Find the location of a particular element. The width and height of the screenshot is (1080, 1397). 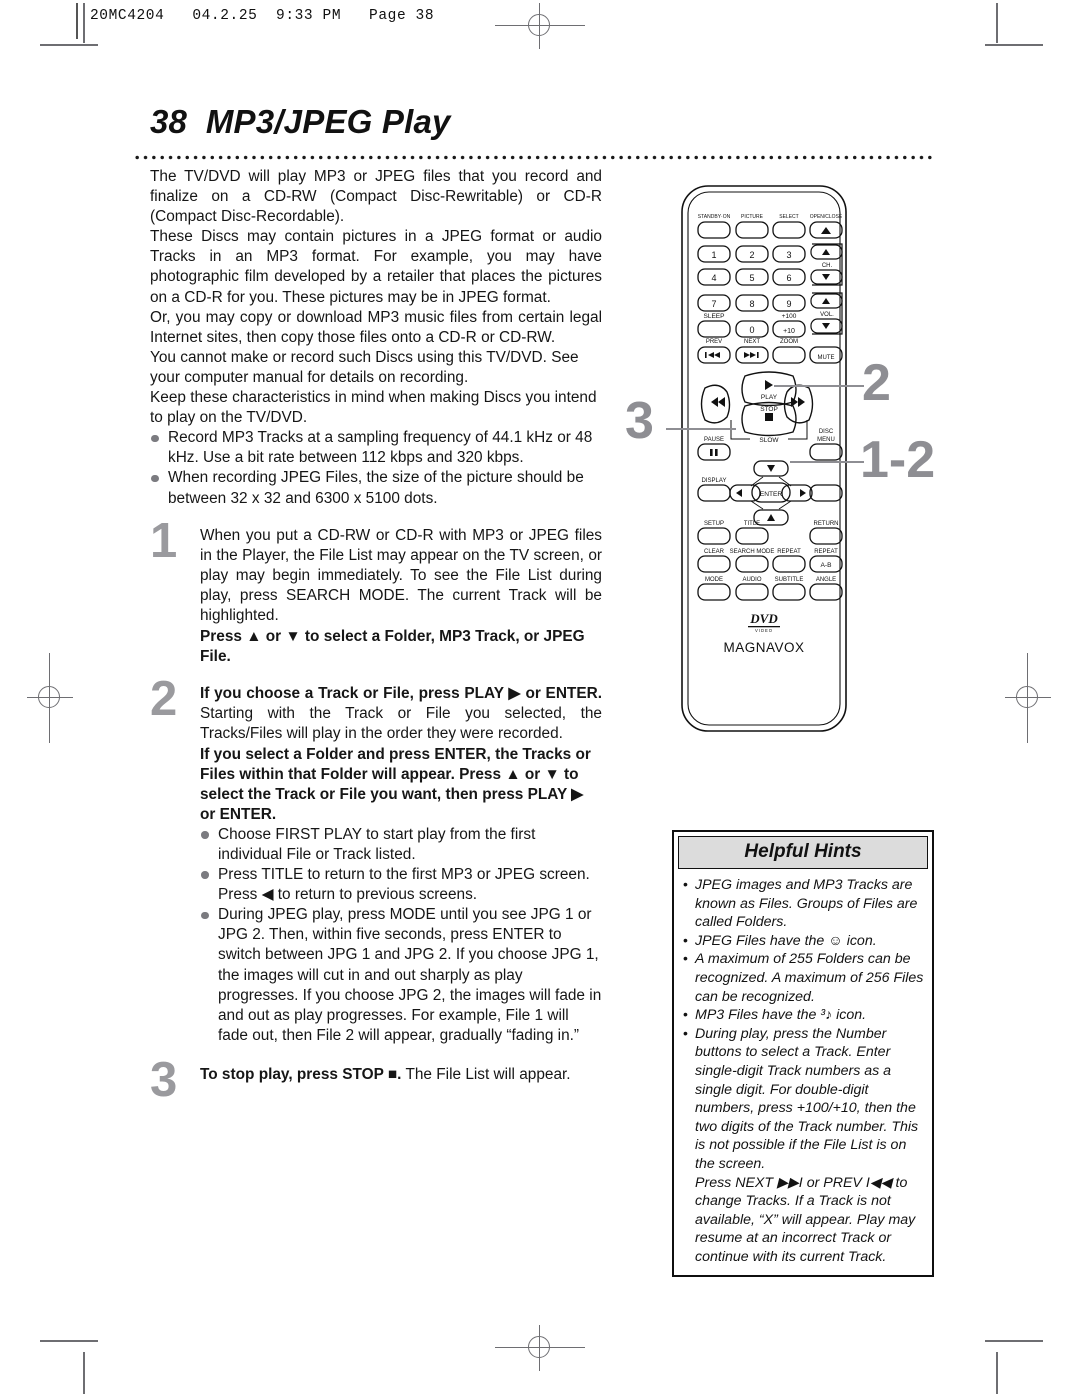

remote-label-slow: SLOW is located at coordinates (769, 440).